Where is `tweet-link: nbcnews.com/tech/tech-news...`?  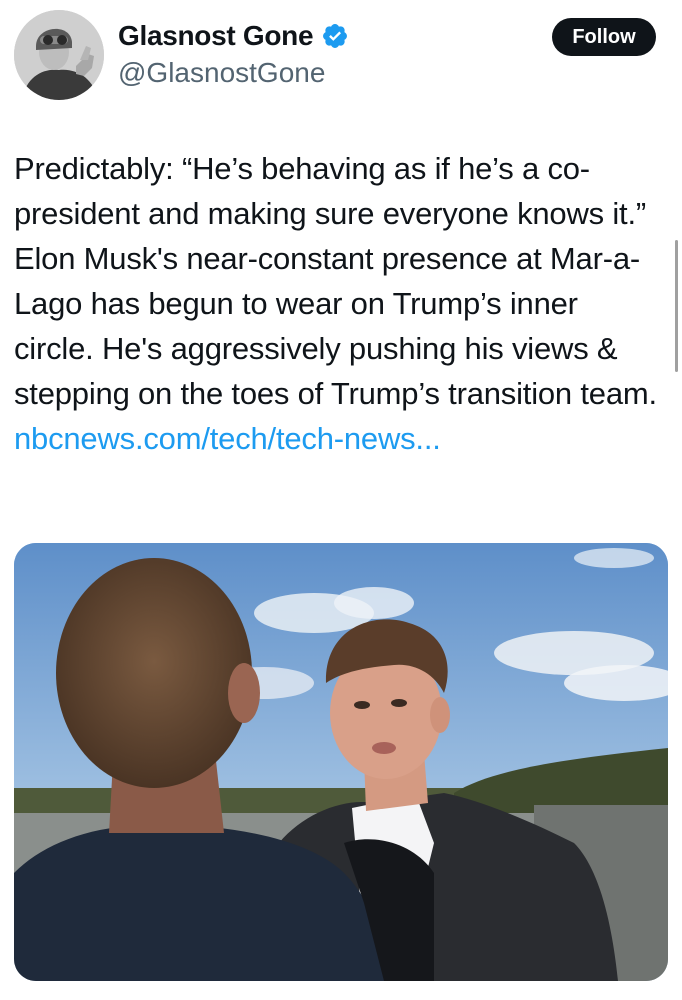
tweet-link: nbcnews.com/tech/tech-news... is located at coordinates (227, 438).